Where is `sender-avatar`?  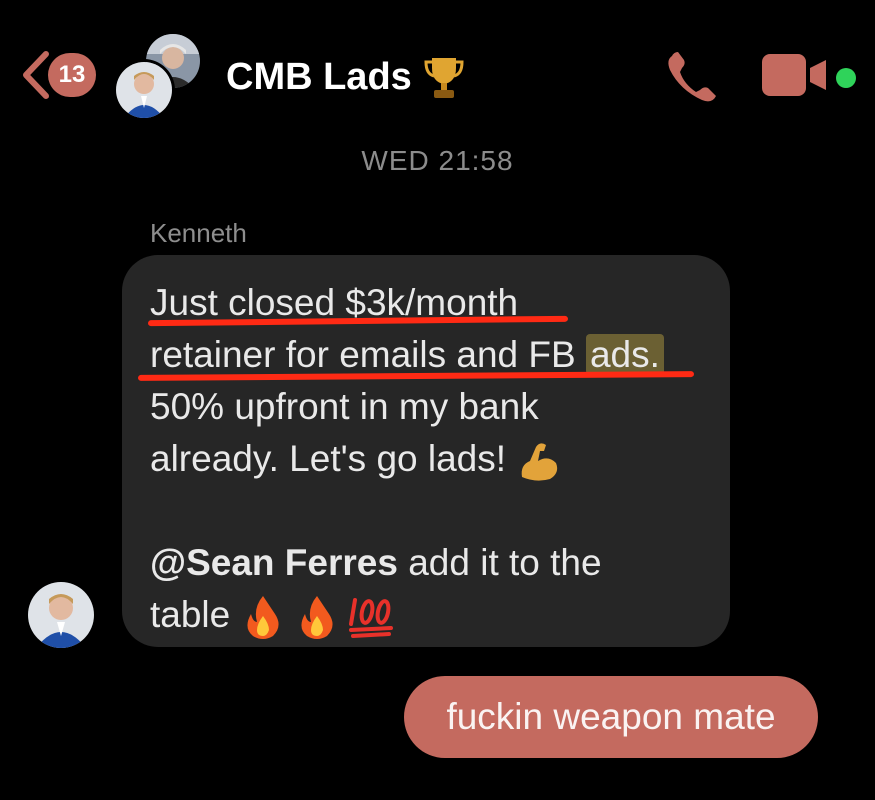
sender-avatar is located at coordinates (61, 615).